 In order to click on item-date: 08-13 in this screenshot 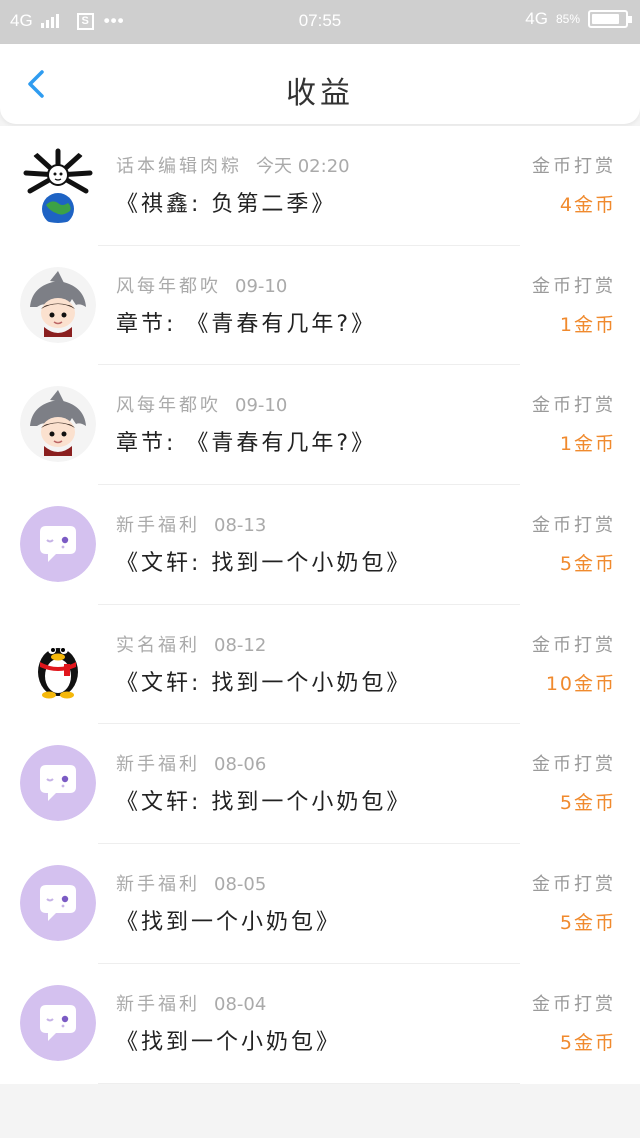, I will do `click(240, 526)`.